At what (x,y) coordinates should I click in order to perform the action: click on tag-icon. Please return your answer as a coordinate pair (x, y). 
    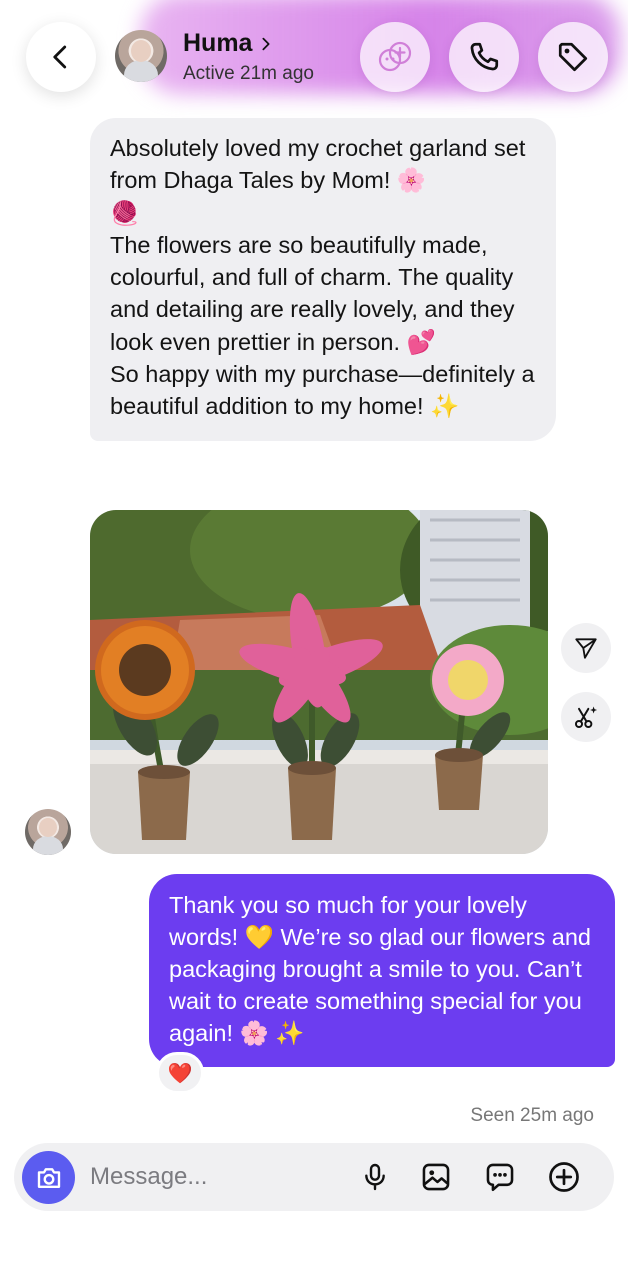
    Looking at the image, I should click on (573, 57).